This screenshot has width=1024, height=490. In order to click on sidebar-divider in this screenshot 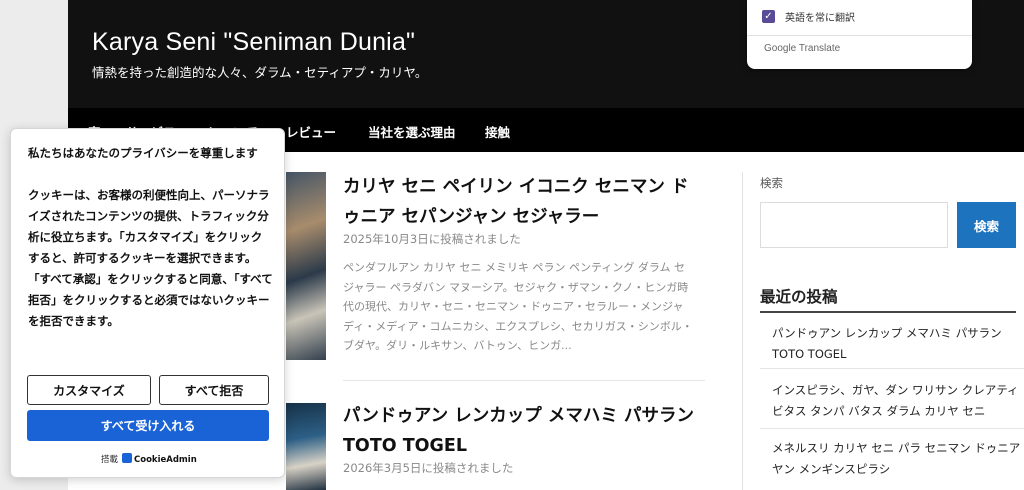, I will do `click(742, 331)`.